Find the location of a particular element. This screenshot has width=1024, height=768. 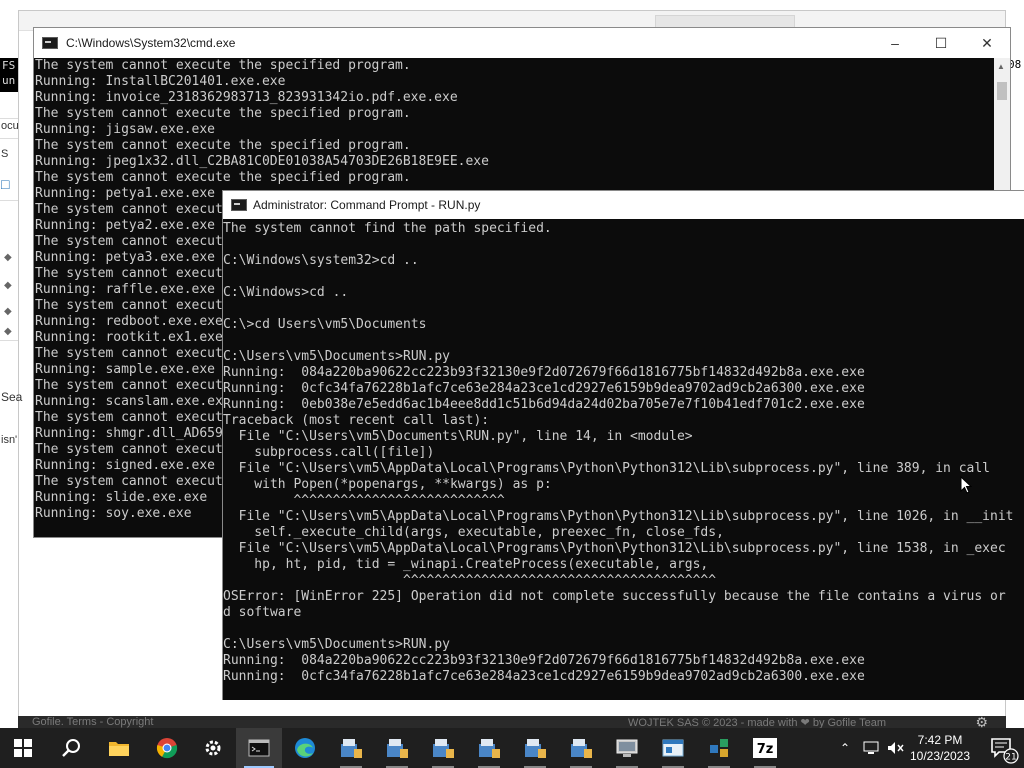

settings-icon is located at coordinates (213, 748).